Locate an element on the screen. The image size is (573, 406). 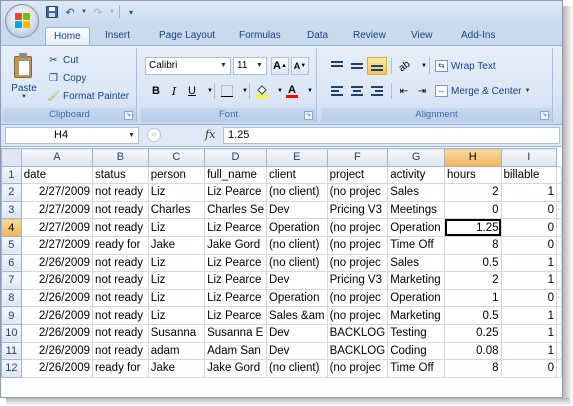
font-size-select: 11 ▼ is located at coordinates (250, 66).